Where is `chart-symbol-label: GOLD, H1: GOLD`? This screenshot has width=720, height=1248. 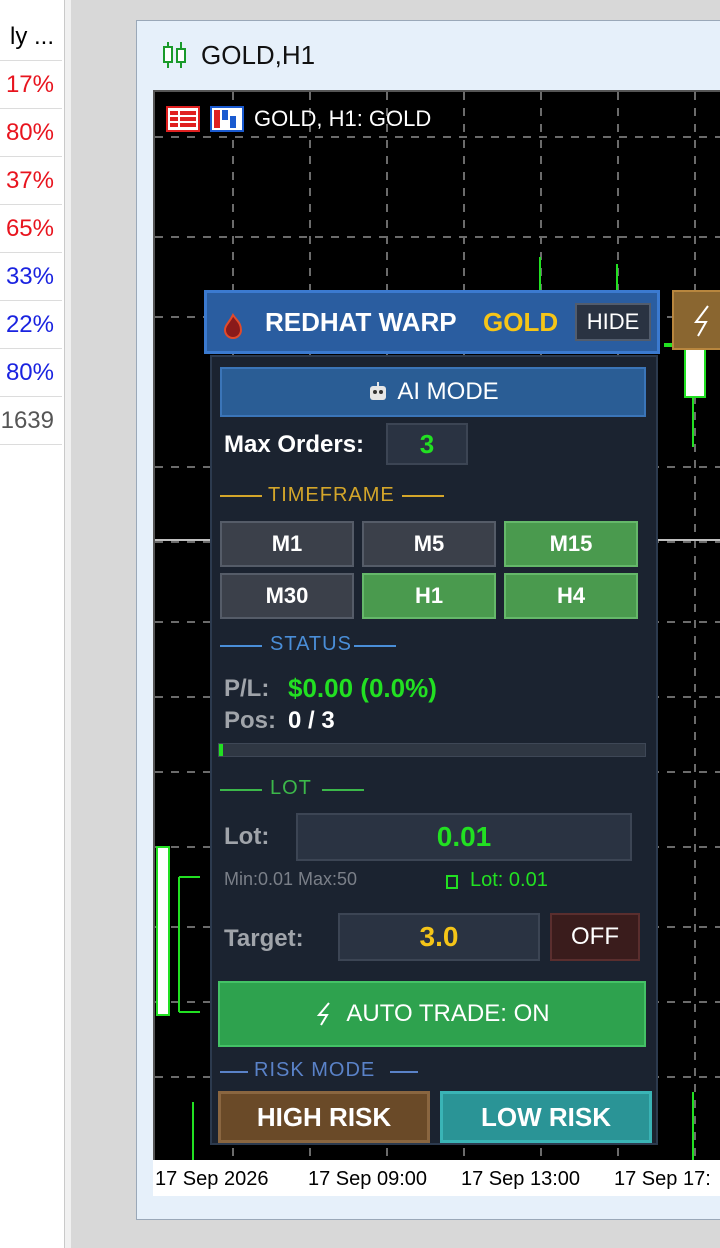
chart-symbol-label: GOLD, H1: GOLD is located at coordinates (298, 119).